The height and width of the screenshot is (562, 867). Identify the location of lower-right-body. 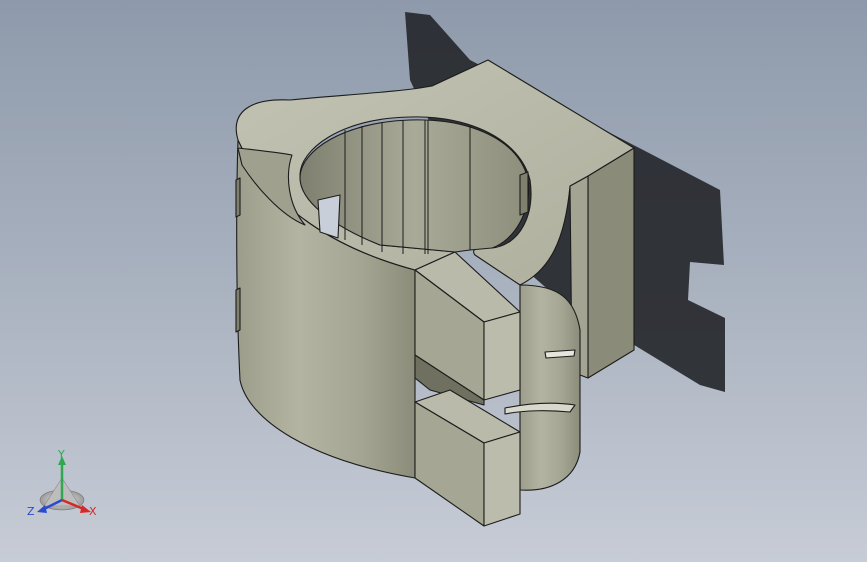
(550, 387).